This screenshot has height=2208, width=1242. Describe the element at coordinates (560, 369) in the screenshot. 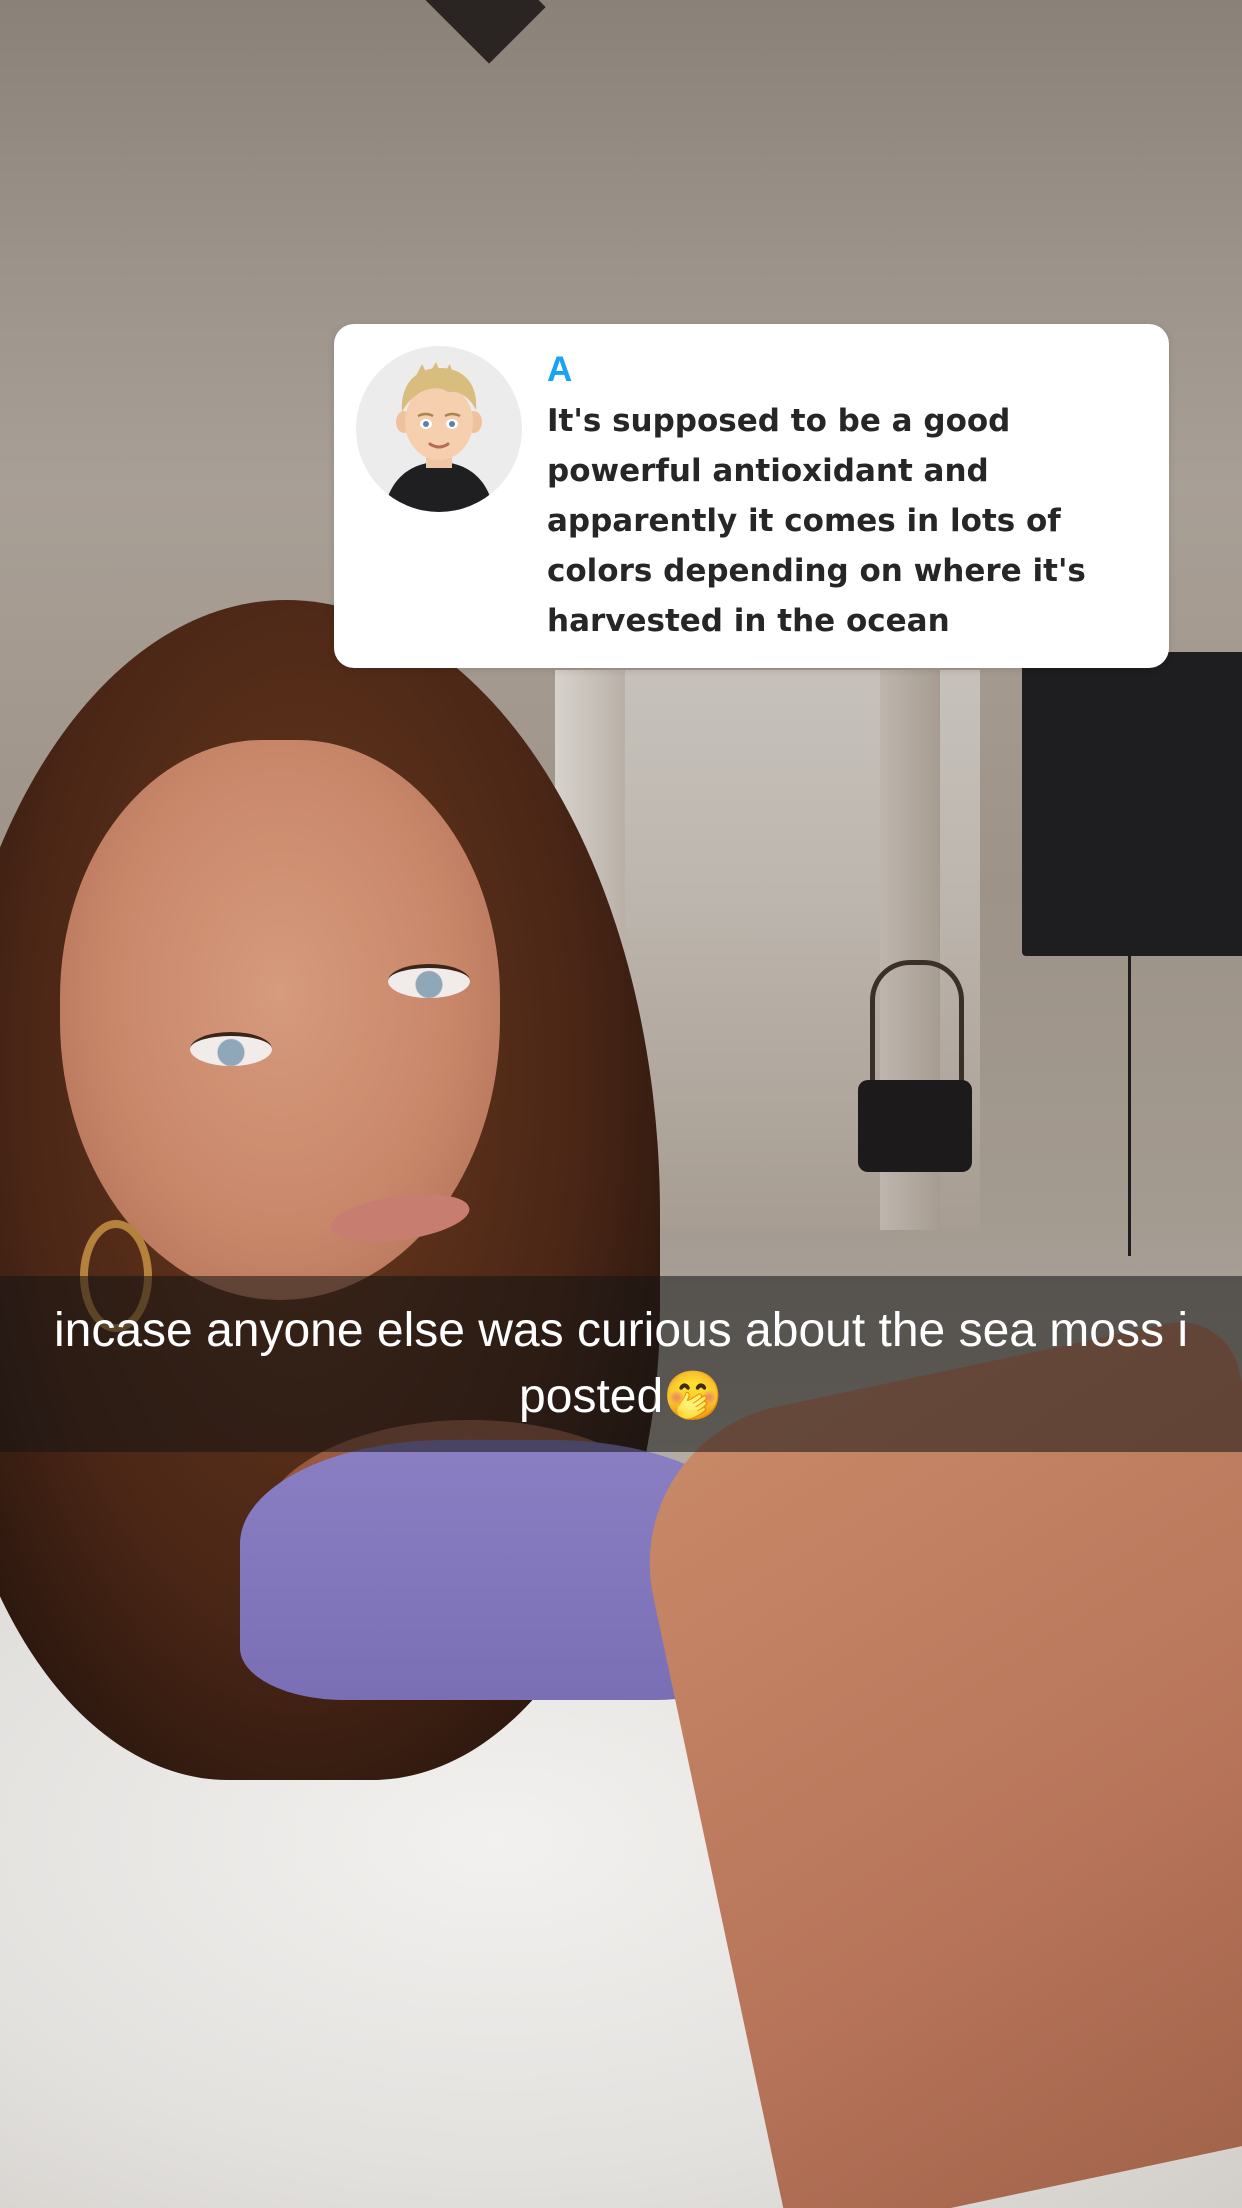

I see `reply-sender-name: A` at that location.